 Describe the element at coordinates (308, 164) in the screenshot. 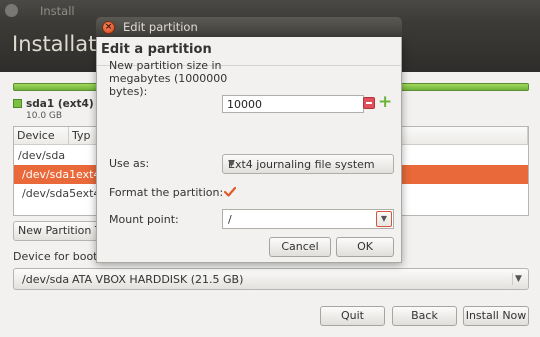

I see `use-as-select: Ext4 journaling file system ▼` at that location.